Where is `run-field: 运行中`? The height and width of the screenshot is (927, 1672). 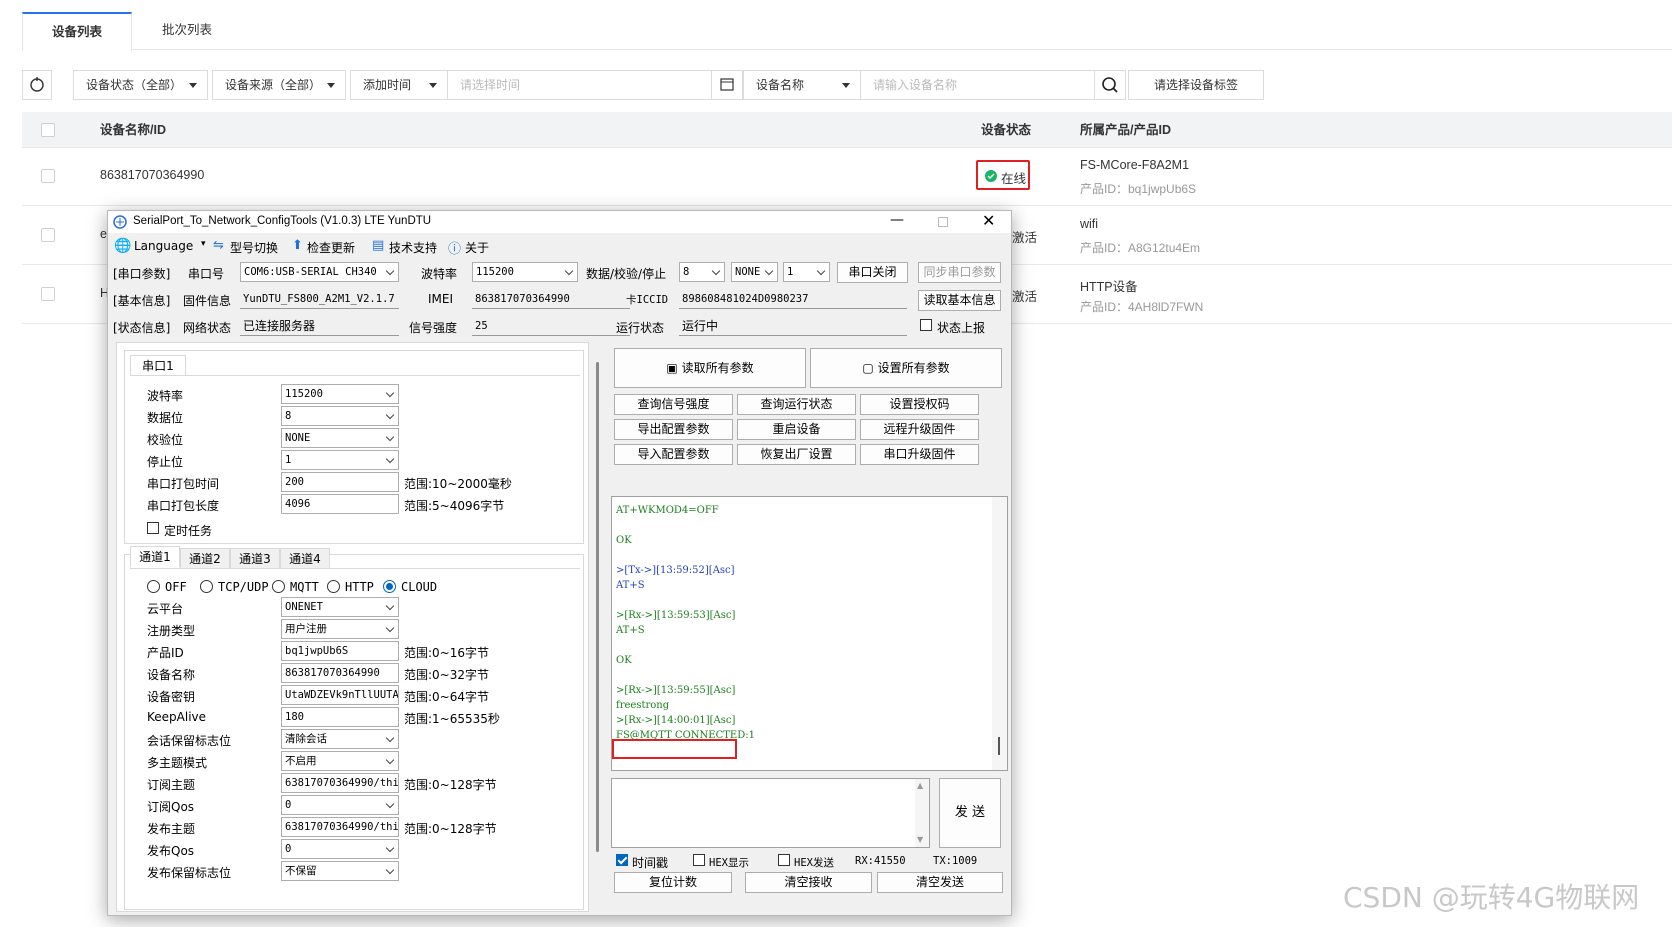 run-field: 运行中 is located at coordinates (793, 326).